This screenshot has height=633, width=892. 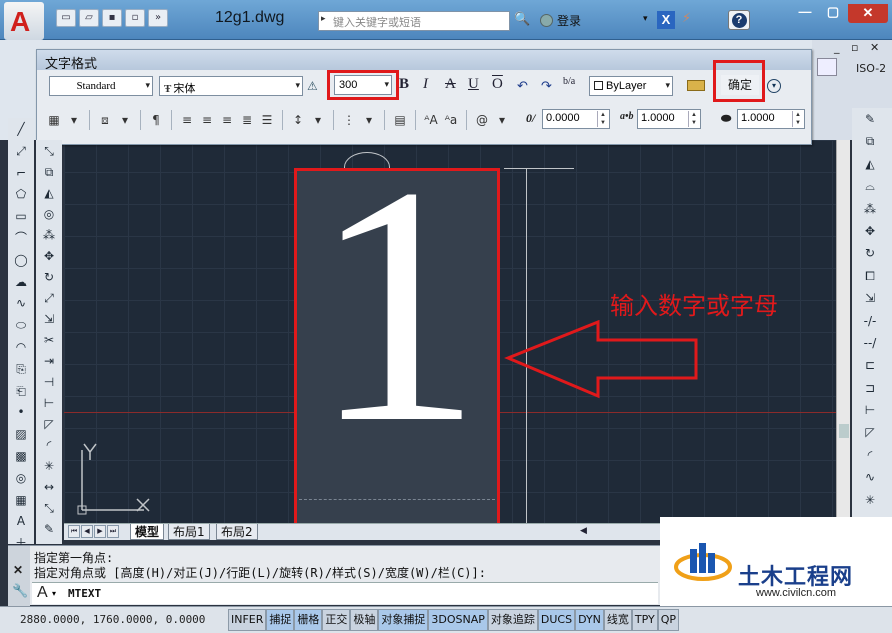 I want to click on ruler-icon, so click(x=696, y=85).